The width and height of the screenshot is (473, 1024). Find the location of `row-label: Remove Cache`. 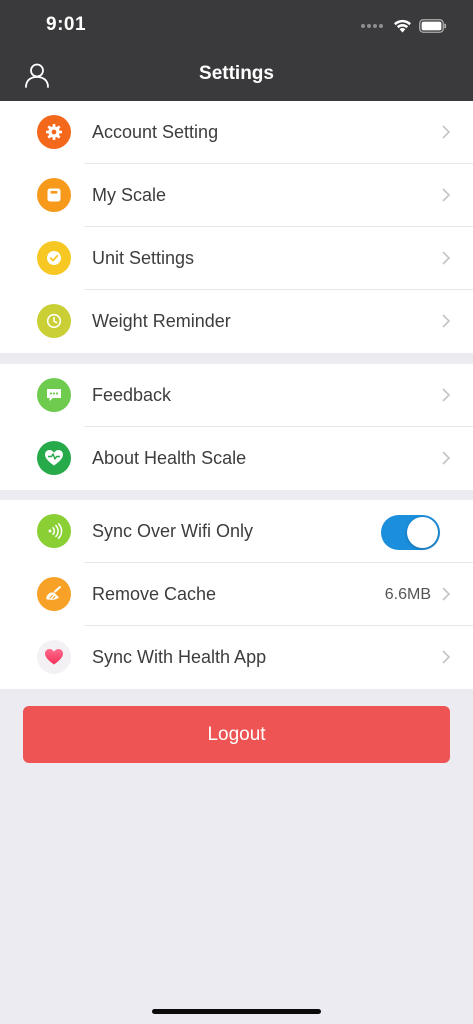

row-label: Remove Cache is located at coordinates (154, 594).